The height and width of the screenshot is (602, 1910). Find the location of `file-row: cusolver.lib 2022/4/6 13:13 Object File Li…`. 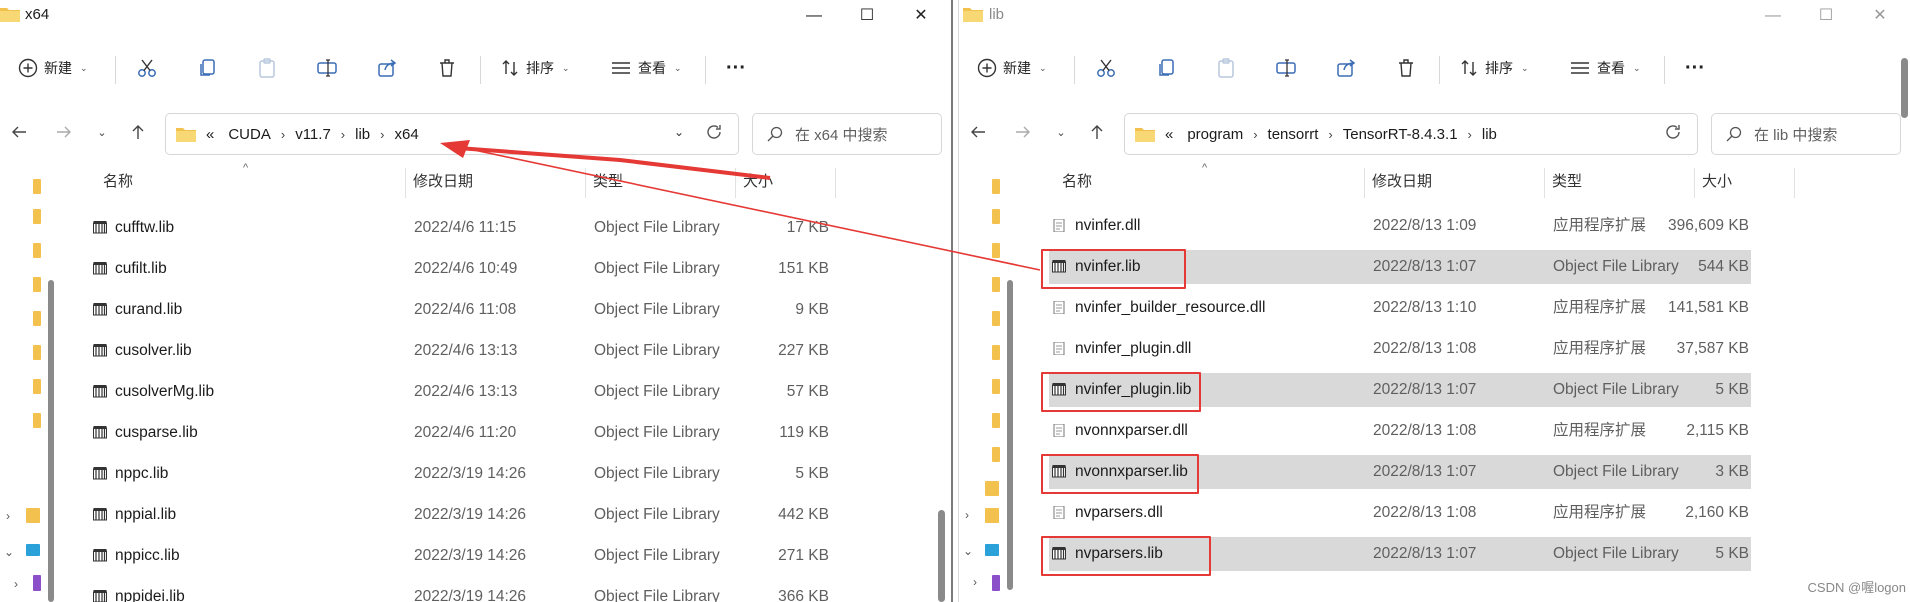

file-row: cusolver.lib 2022/4/6 13:13 Object File Li… is located at coordinates (475, 351).